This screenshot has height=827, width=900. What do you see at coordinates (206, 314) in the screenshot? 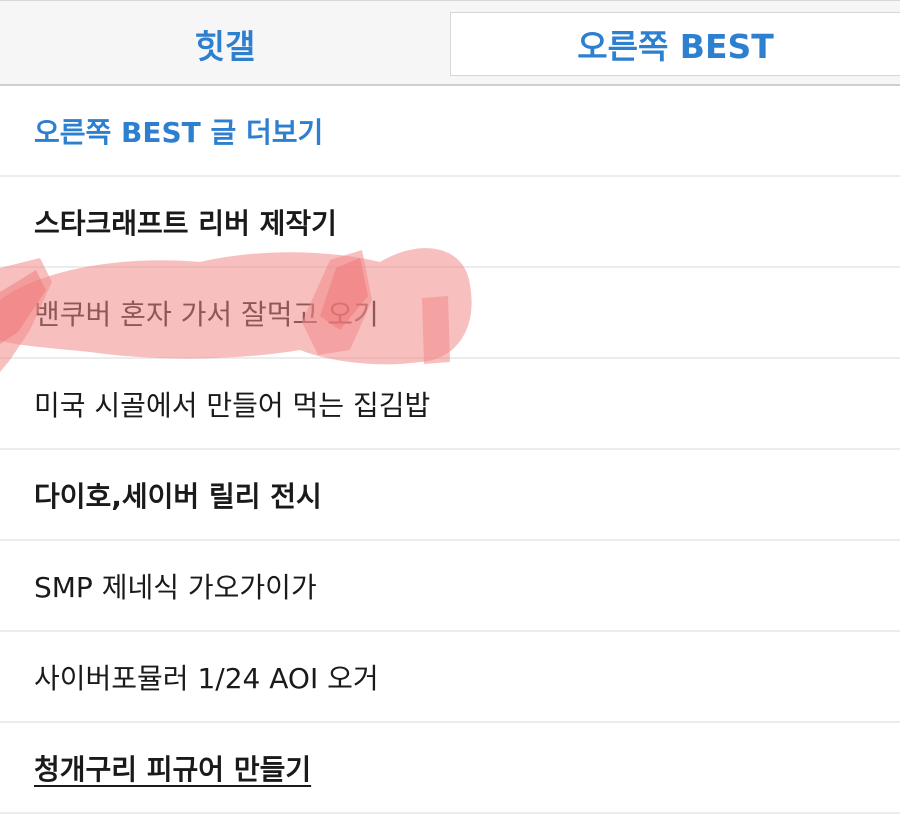
I see `list-item-title: 밴쿠버 혼자 가서 잘먹고 오기` at bounding box center [206, 314].